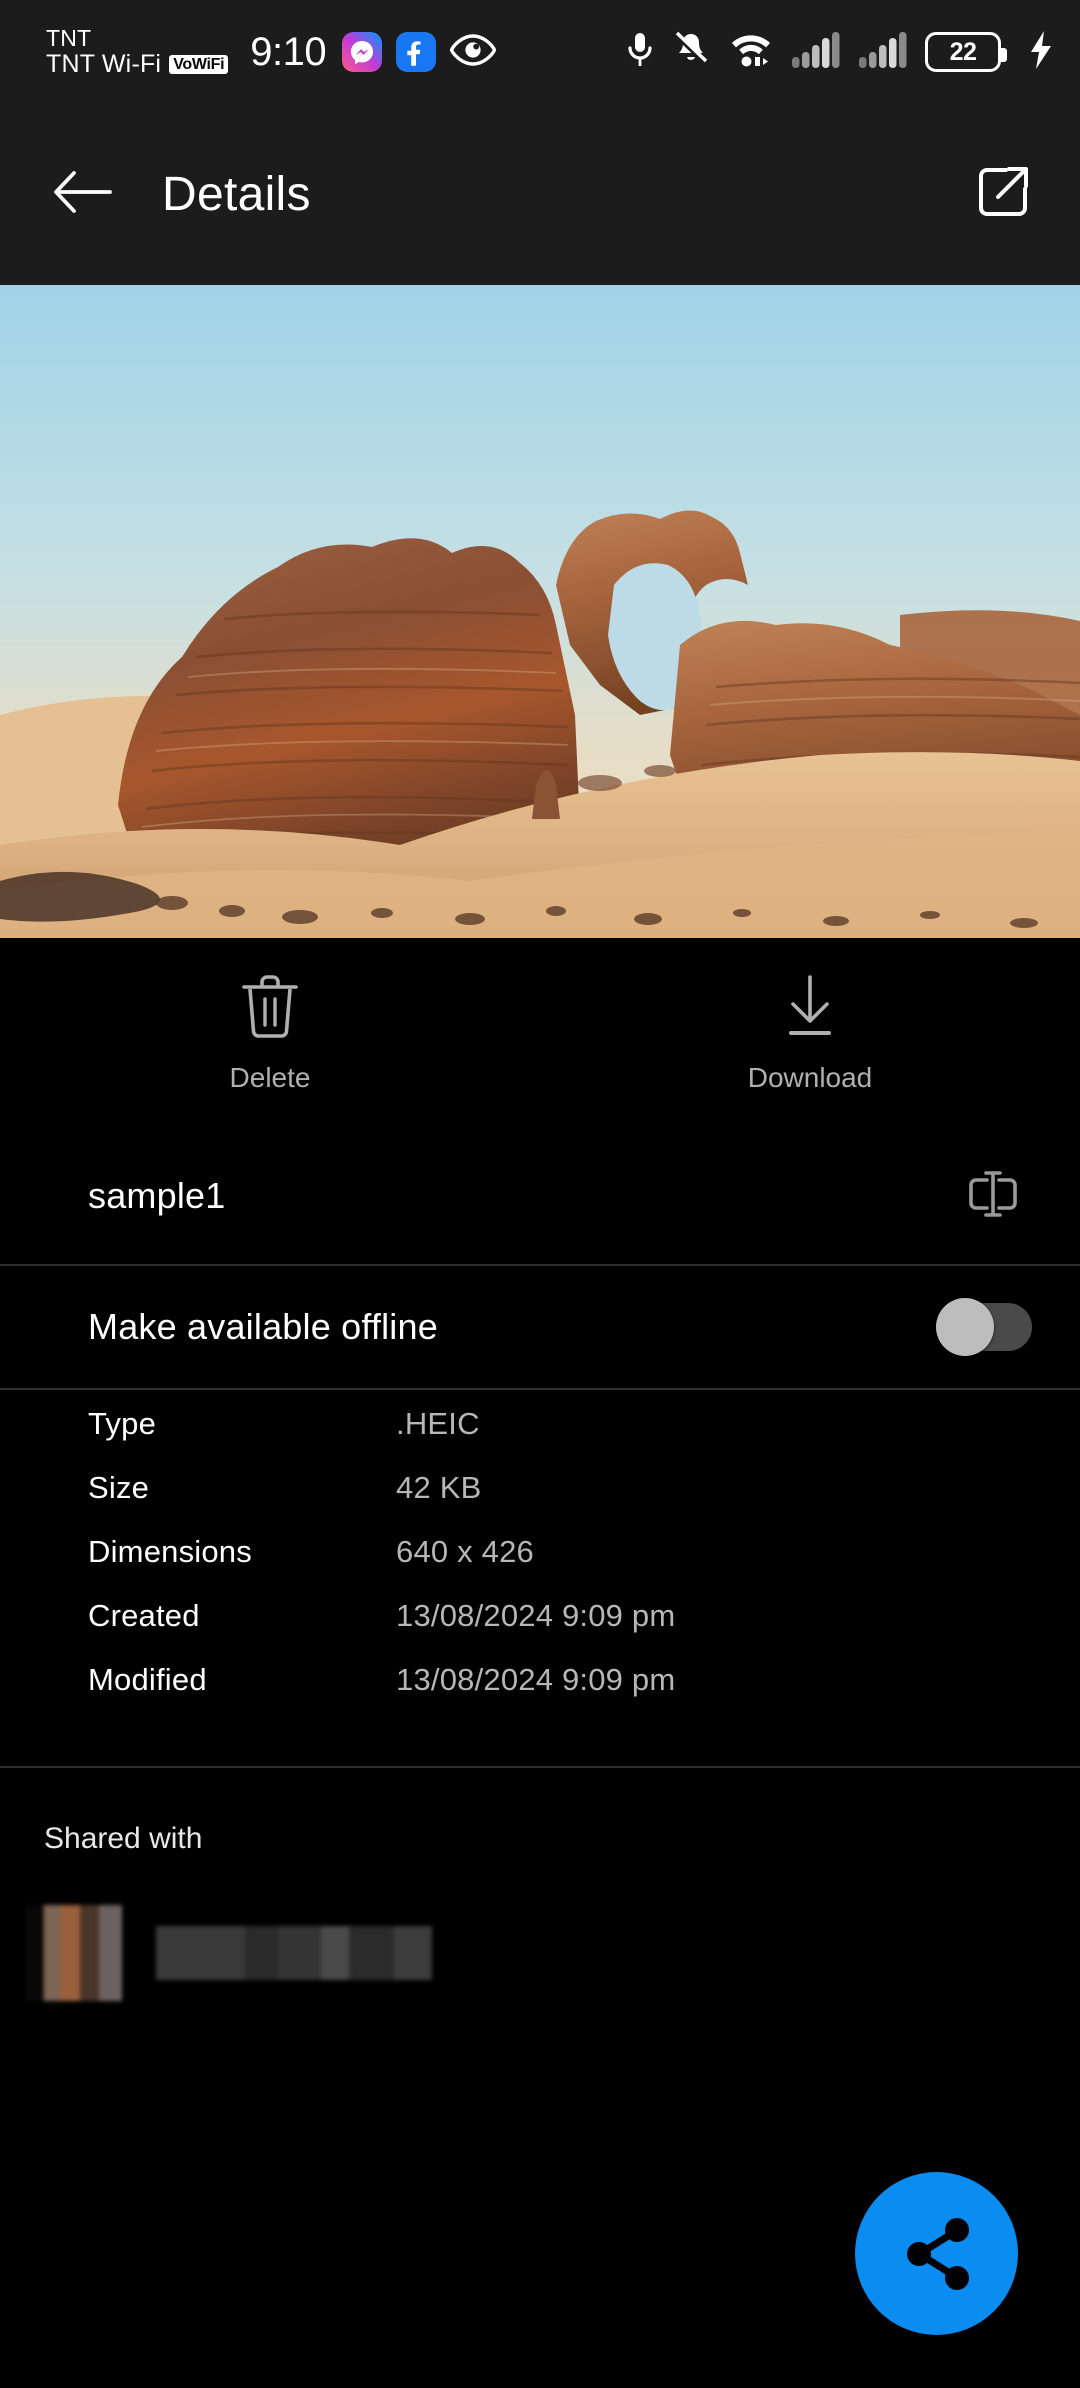  Describe the element at coordinates (236, 194) in the screenshot. I see `page-title: Details` at that location.